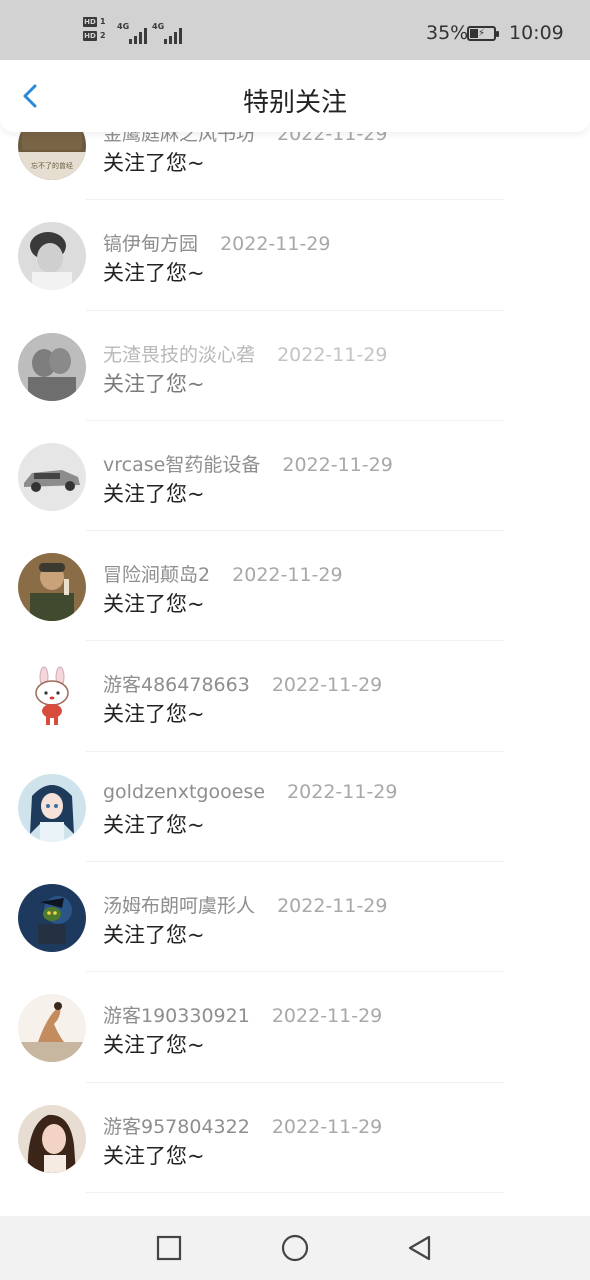 The image size is (590, 1280). Describe the element at coordinates (156, 575) in the screenshot. I see `user-name: 冒险涧颠岛2` at that location.